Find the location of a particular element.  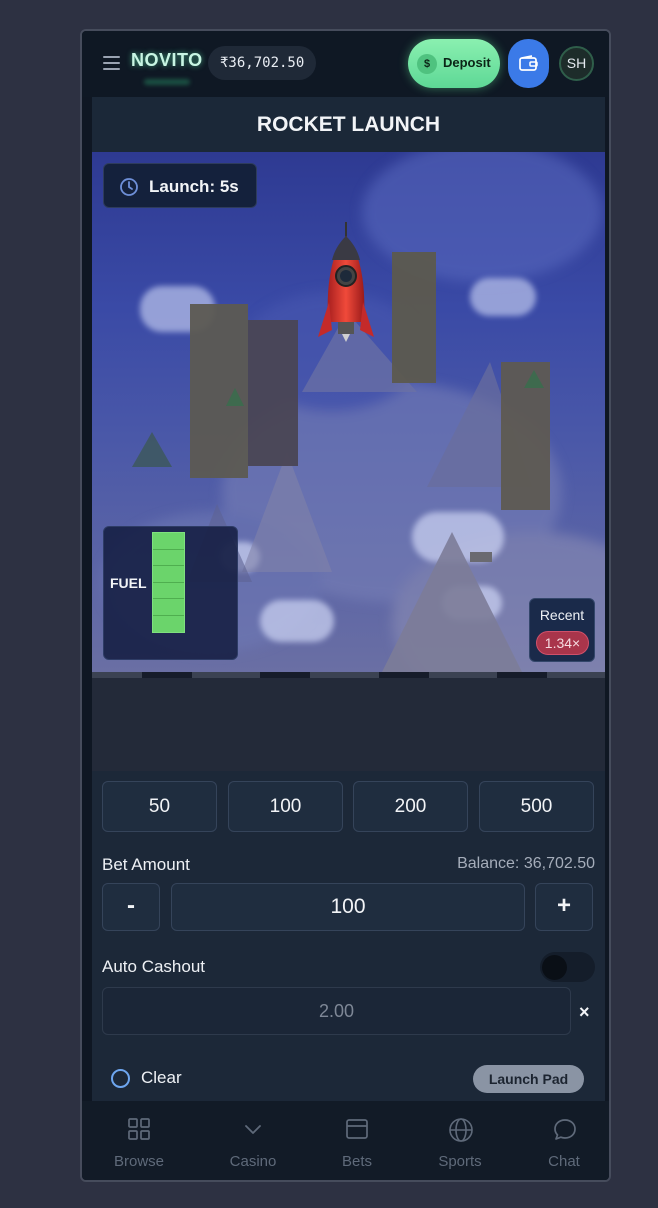

nav-bets: Bets is located at coordinates (357, 1140).